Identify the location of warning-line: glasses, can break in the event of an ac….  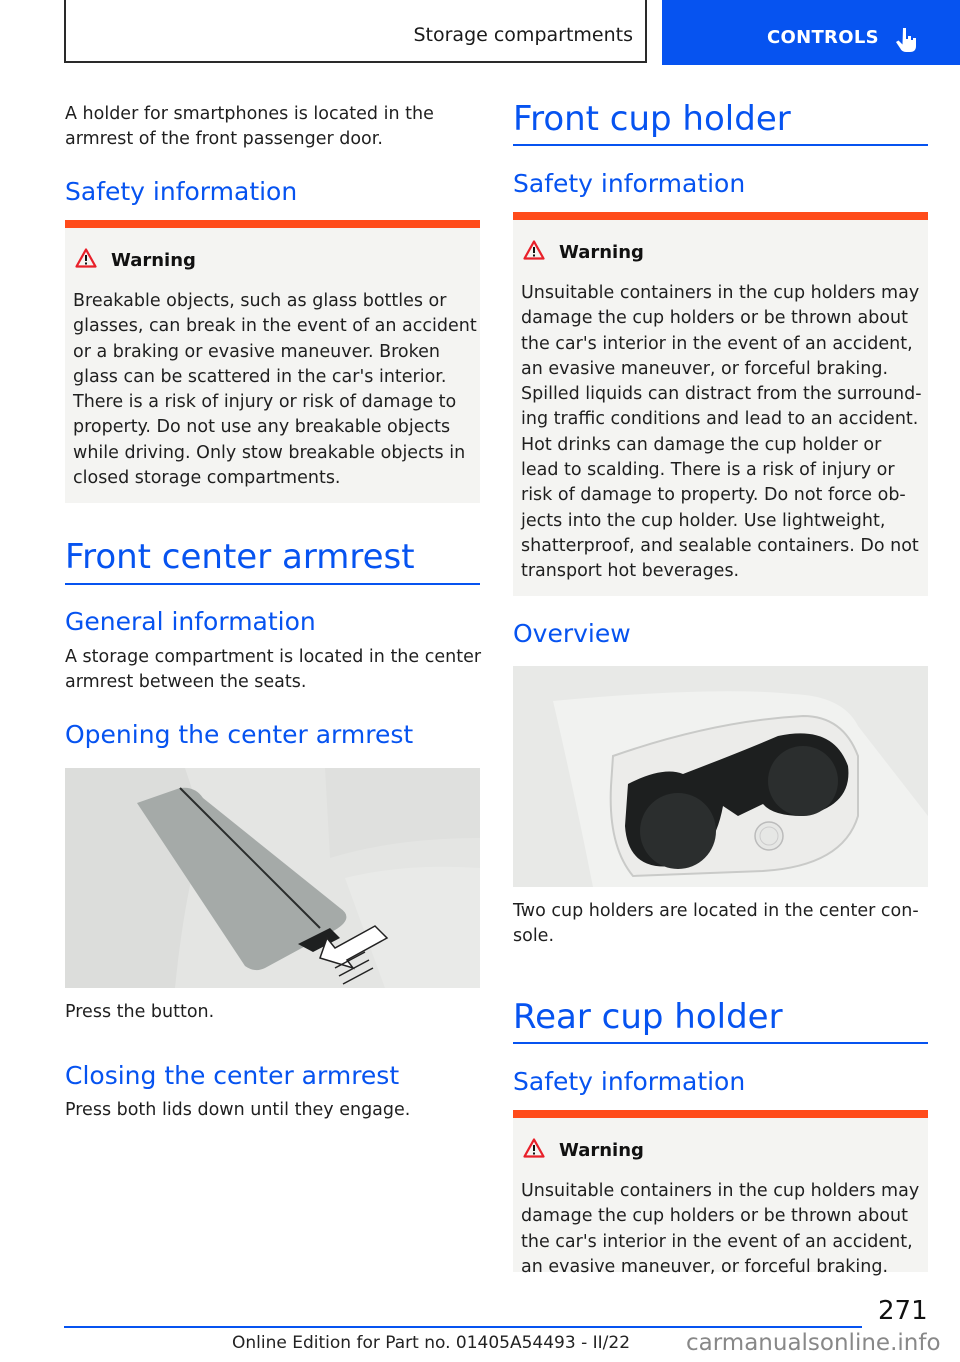
(275, 326).